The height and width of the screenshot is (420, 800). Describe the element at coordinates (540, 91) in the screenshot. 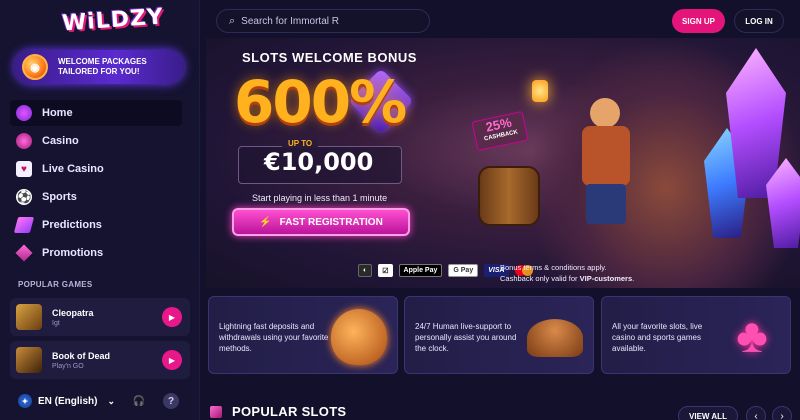

I see `lantern-illustration` at that location.